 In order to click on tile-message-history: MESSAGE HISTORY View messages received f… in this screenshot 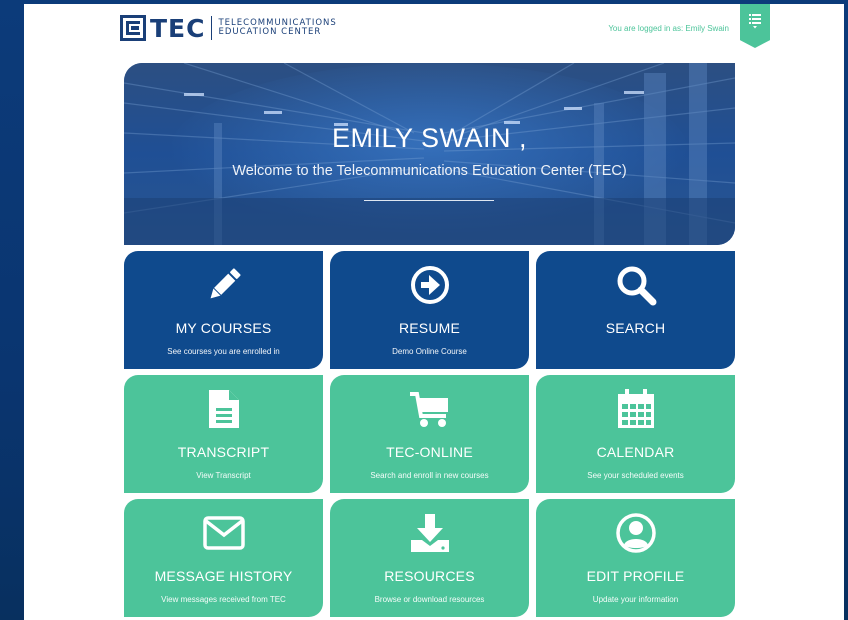, I will do `click(223, 558)`.